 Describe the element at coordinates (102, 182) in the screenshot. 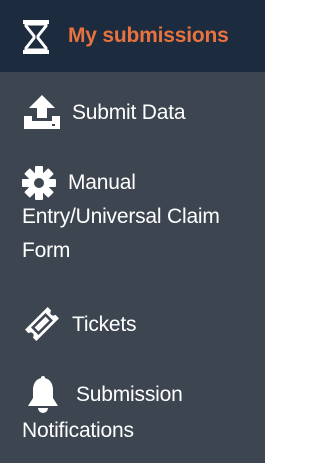

I see `nav-item-label-line-1: Manual` at that location.